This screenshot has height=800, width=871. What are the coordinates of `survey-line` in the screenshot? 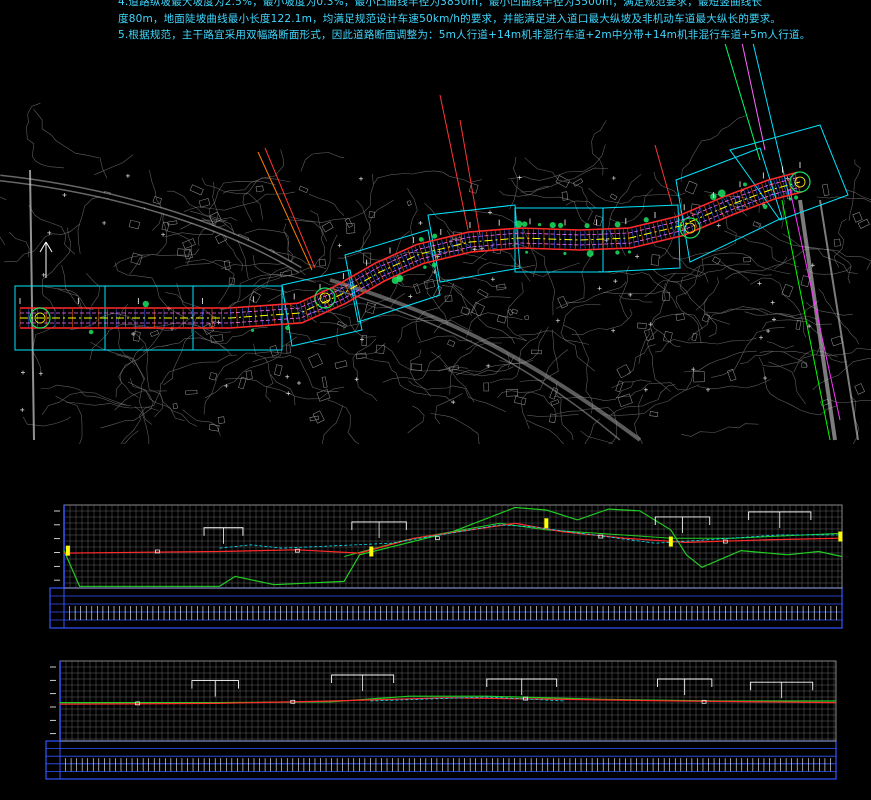 It's located at (470, 177).